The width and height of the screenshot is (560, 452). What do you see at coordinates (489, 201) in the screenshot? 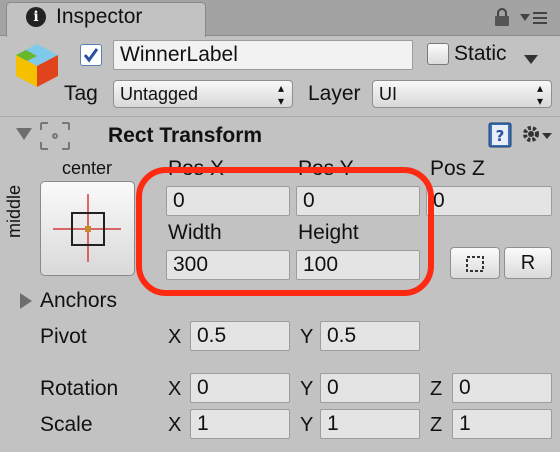
I see `pos-z-field: 0` at bounding box center [489, 201].